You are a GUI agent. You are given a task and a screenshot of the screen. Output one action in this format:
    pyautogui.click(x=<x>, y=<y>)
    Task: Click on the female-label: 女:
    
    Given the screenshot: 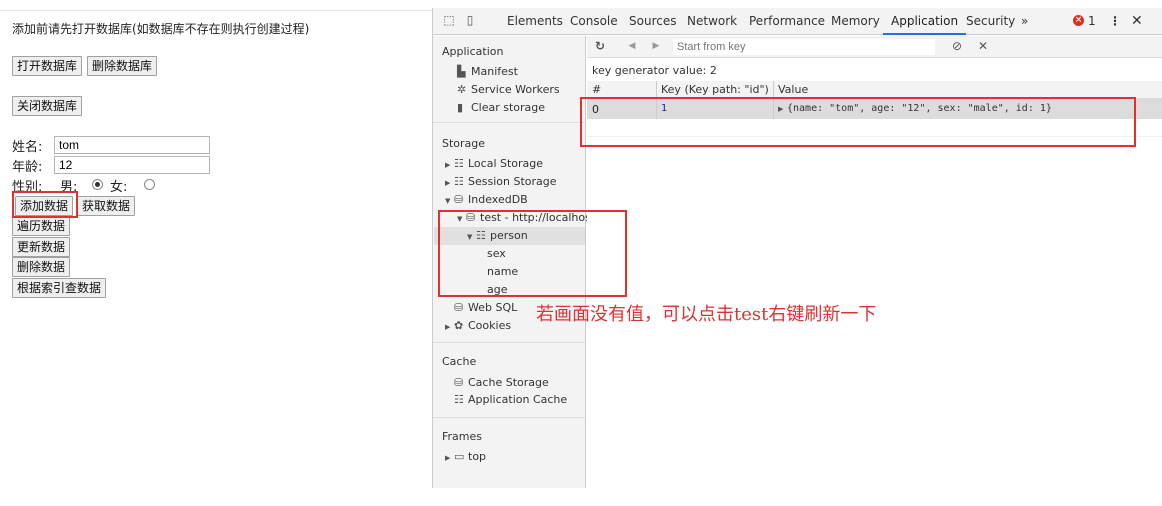 What is the action you would take?
    pyautogui.click(x=119, y=187)
    